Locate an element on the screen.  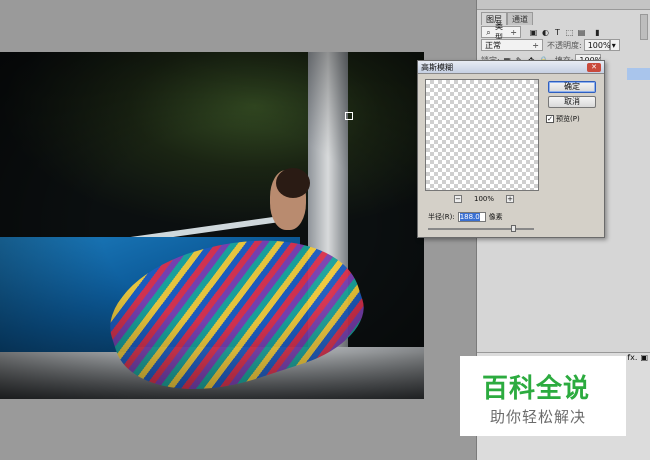
search-icon: ⌕ is located at coordinates (488, 32).